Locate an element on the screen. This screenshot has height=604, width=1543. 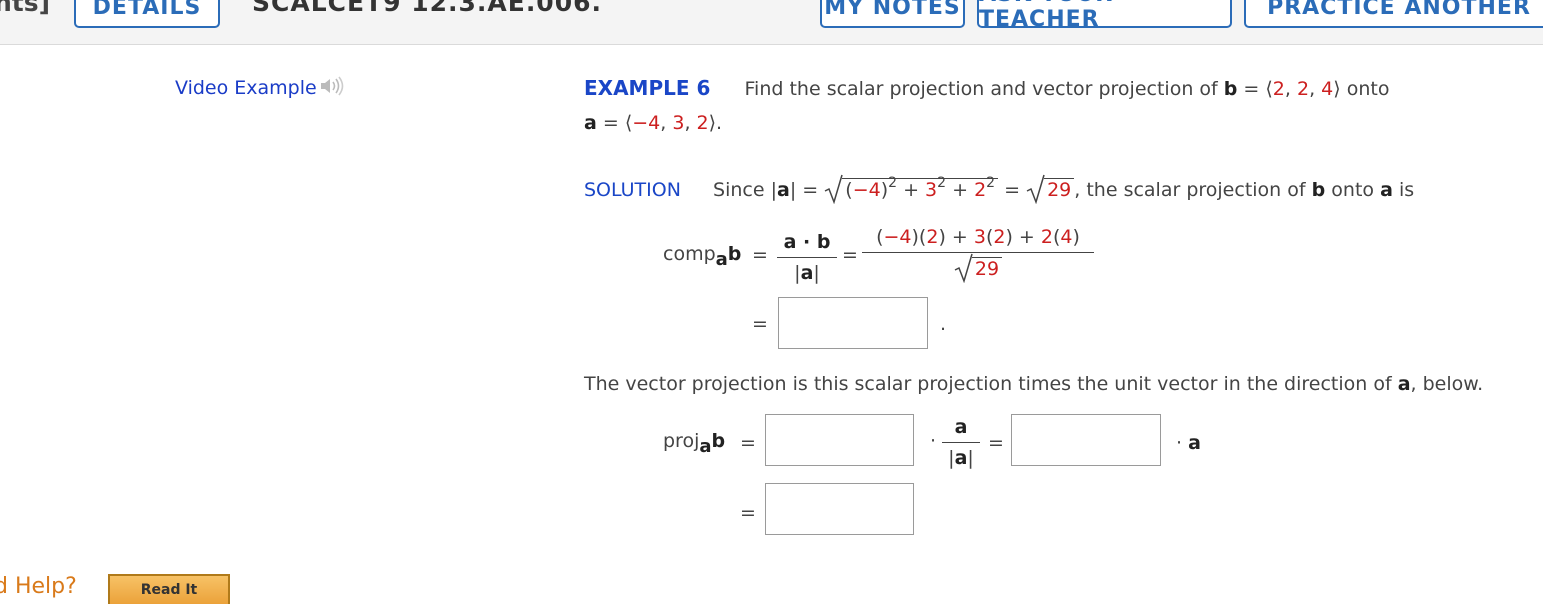
since-text: Since | is located at coordinates (745, 190).